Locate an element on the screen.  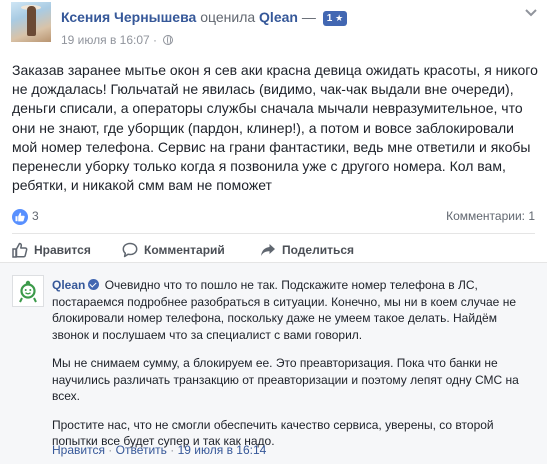
post-header: Ксения Чернышева оценила Qlean — 1 ★ is located at coordinates (204, 17).